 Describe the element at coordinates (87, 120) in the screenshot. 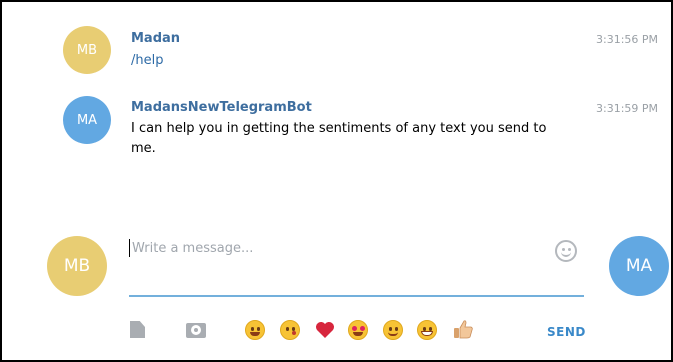

I see `avatar: MA` at that location.